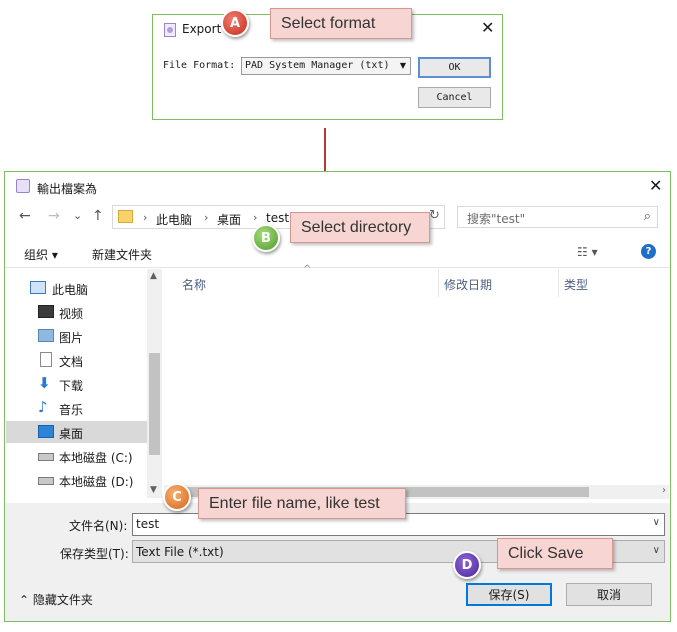 The width and height of the screenshot is (677, 632). Describe the element at coordinates (229, 219) in the screenshot. I see `breadcrumb-desktop: 桌面` at that location.